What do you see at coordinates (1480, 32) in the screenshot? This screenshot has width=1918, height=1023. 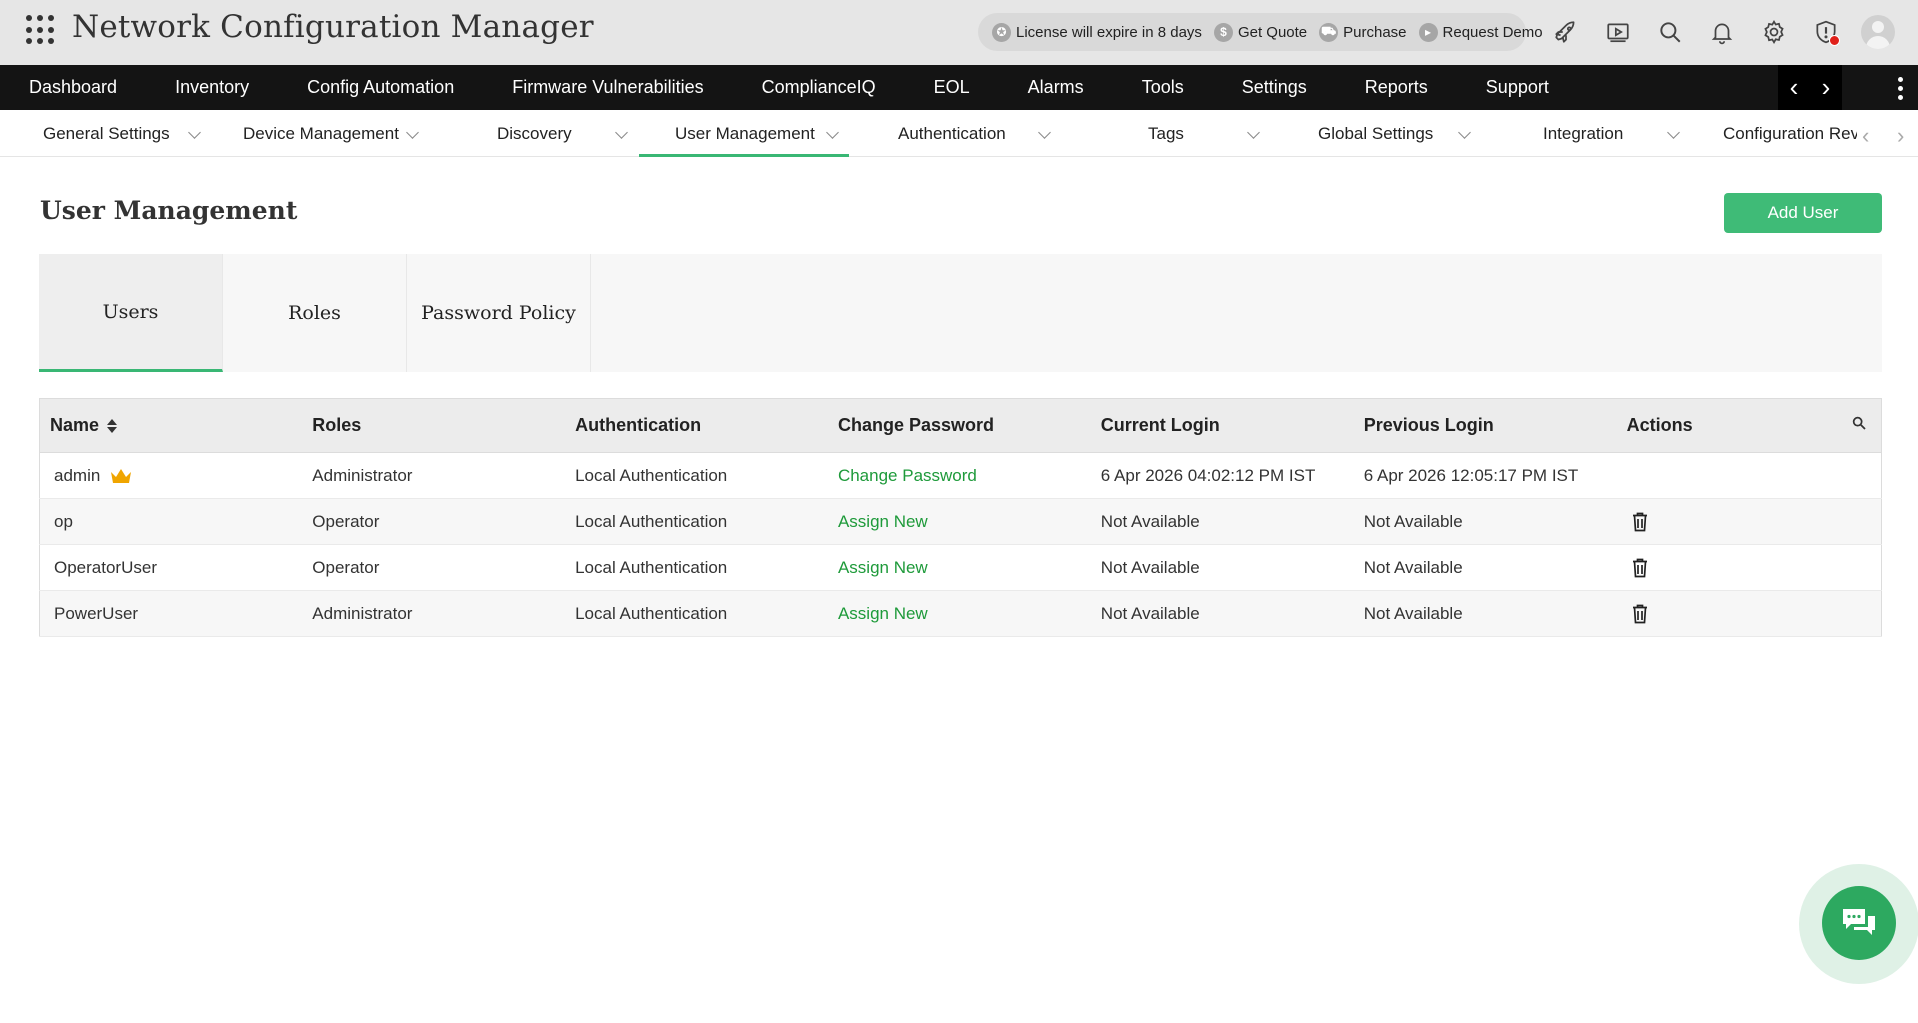 I see `request-demo-link: ▸ Request Demo` at bounding box center [1480, 32].